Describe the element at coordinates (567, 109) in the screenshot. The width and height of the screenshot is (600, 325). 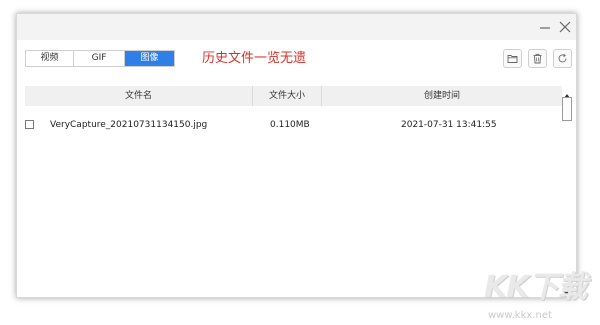
I see `scrollbar-thumb` at that location.